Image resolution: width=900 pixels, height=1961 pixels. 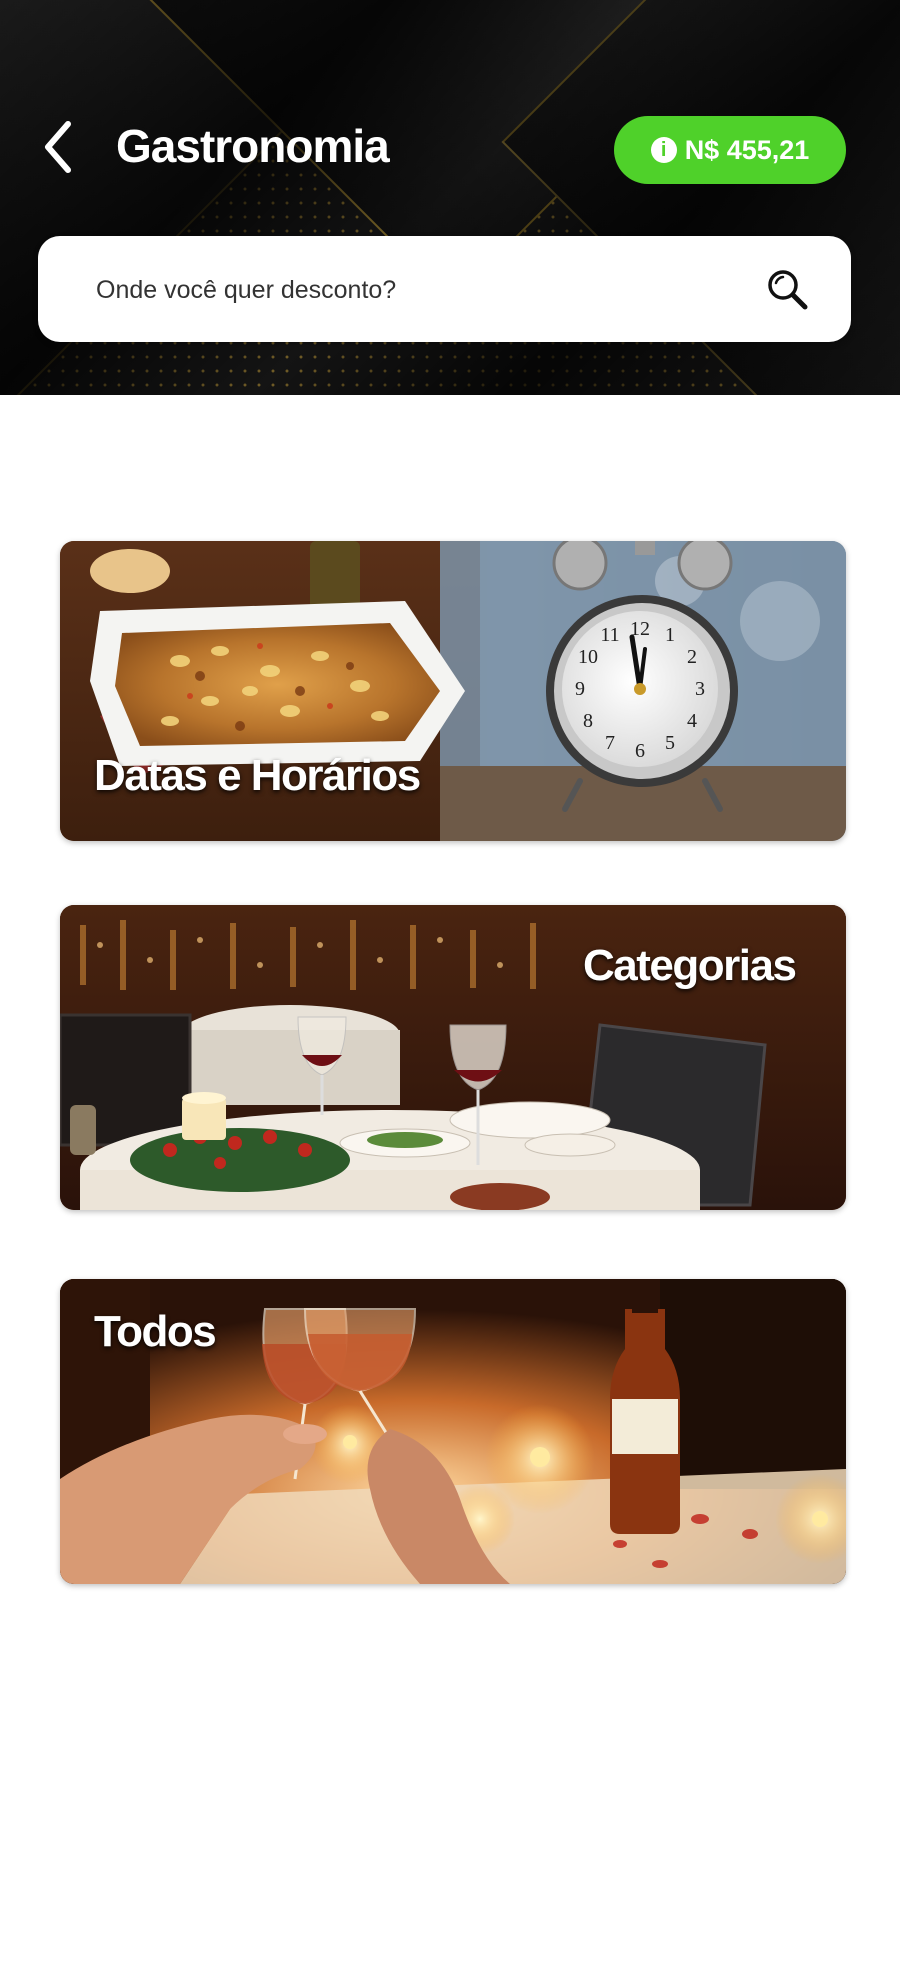 What do you see at coordinates (610, 743) in the screenshot?
I see `svg-text: 7` at bounding box center [610, 743].